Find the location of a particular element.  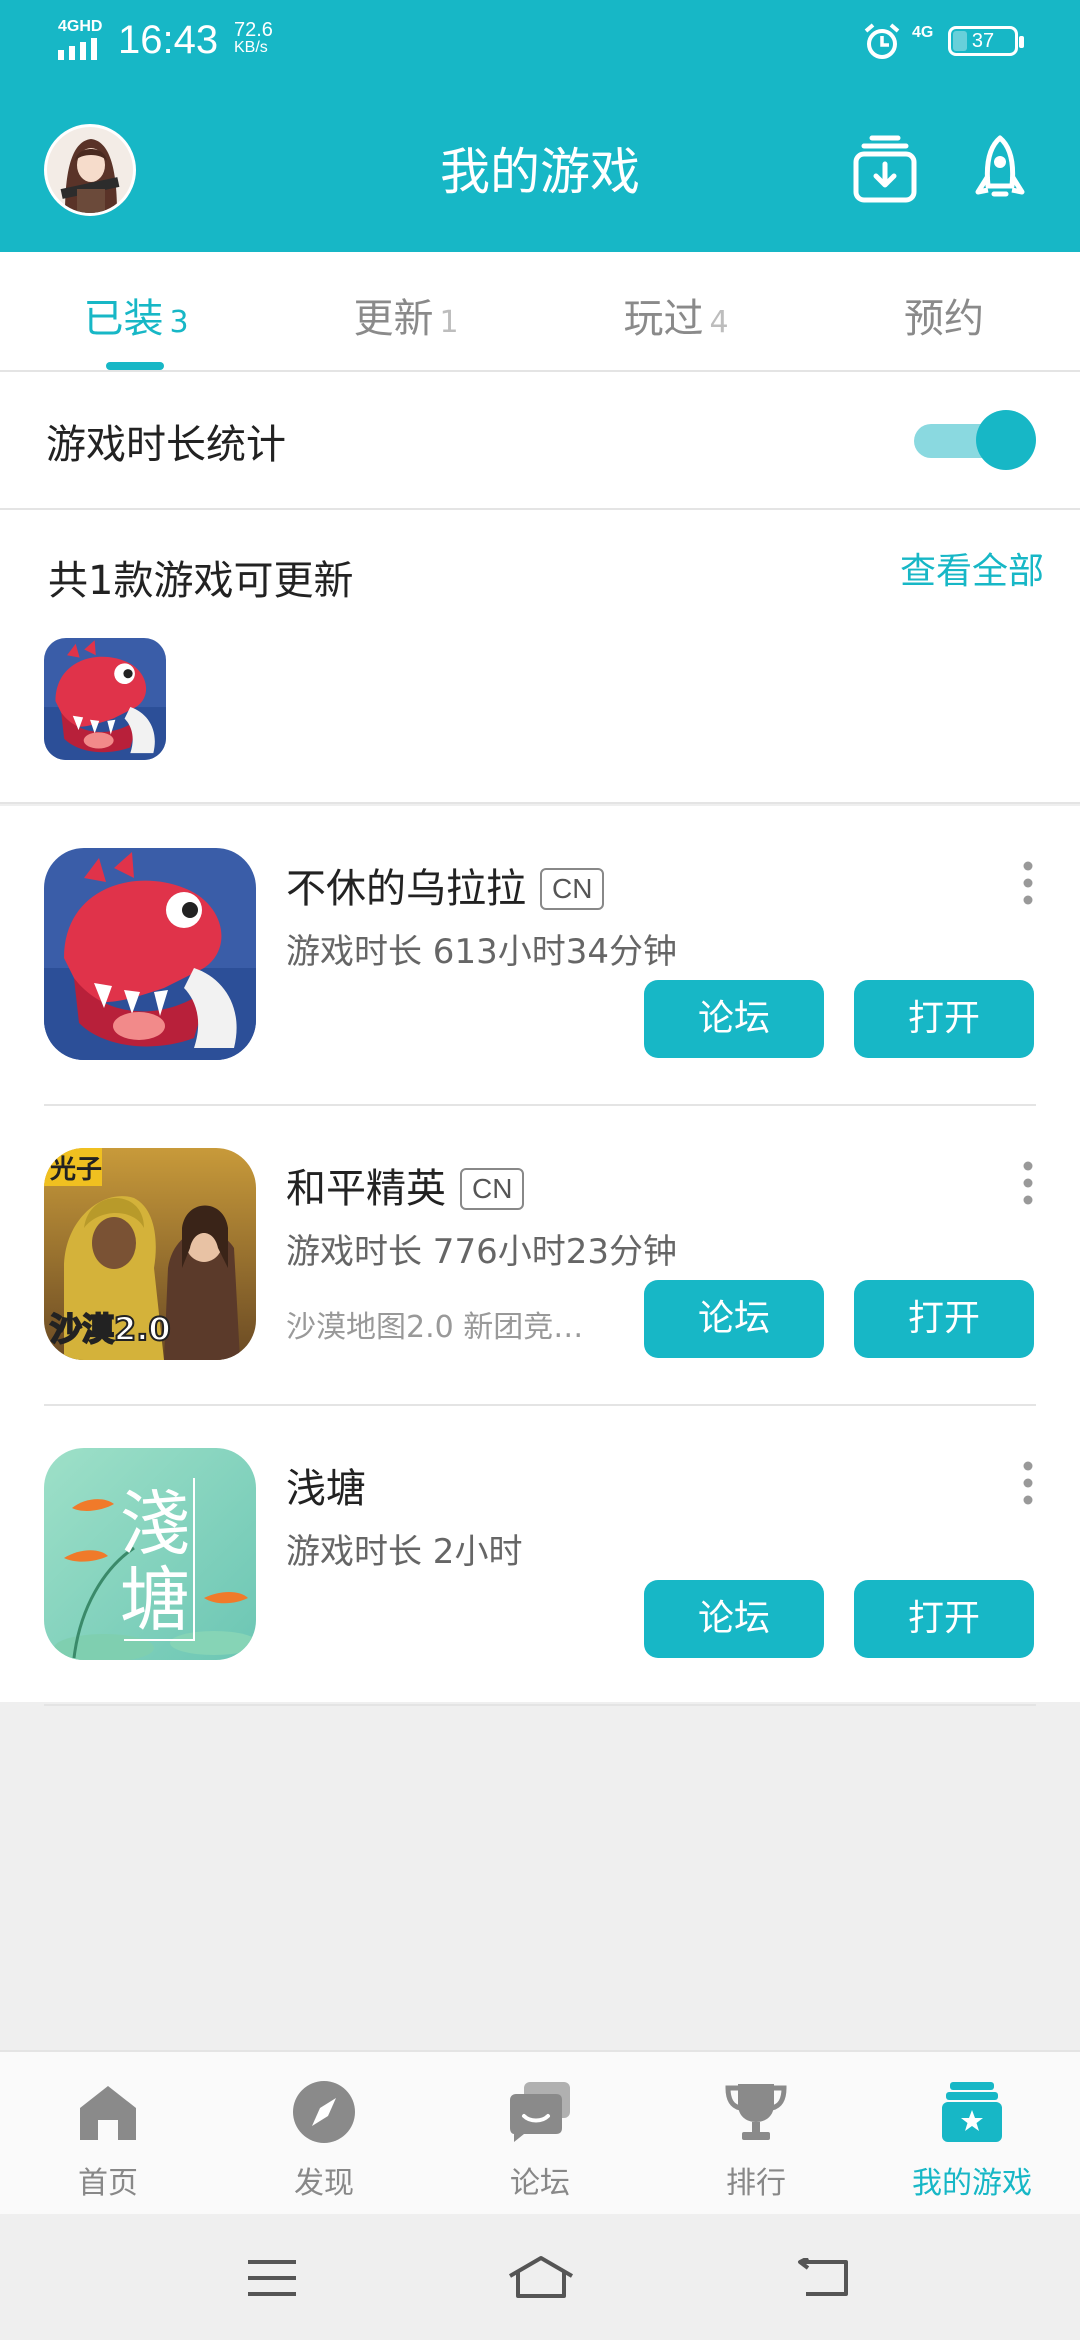

compass-icon is located at coordinates (324, 2112).